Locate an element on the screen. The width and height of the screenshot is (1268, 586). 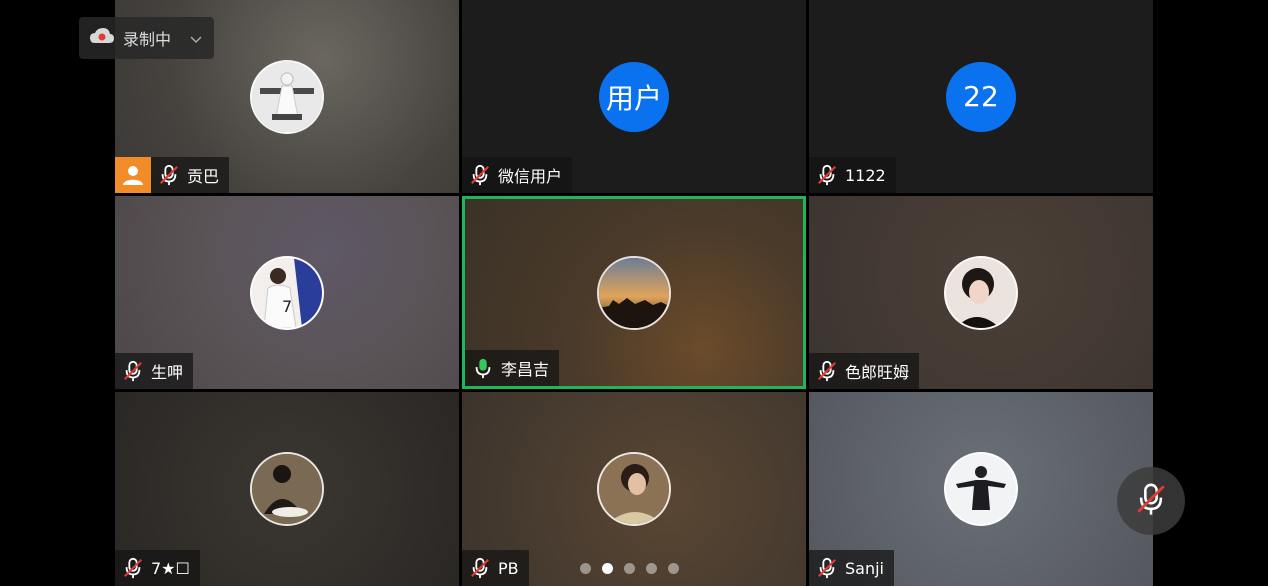
participant-tile: 用户 微信用户 is located at coordinates (634, 96).